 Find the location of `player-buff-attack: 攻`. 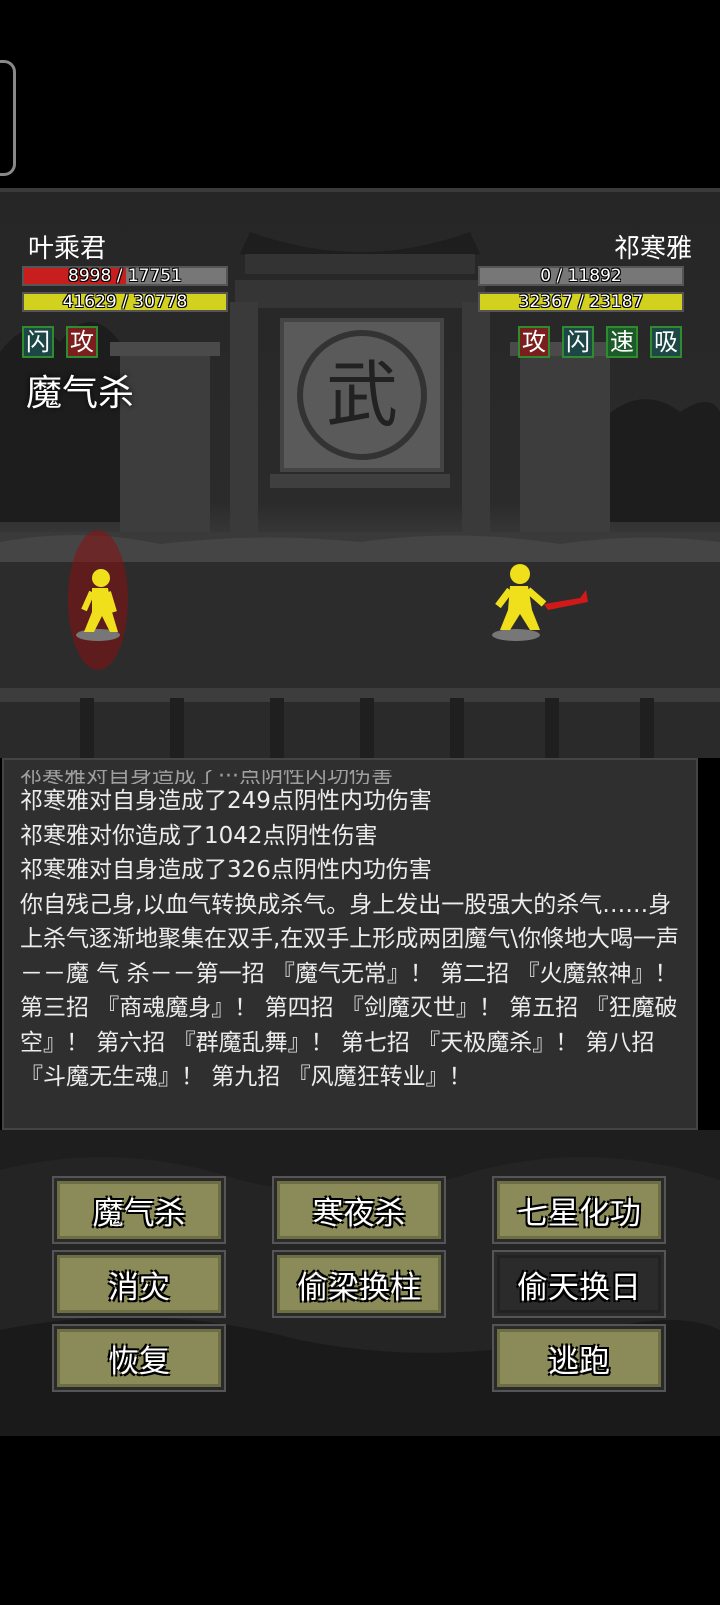

player-buff-attack: 攻 is located at coordinates (82, 342).